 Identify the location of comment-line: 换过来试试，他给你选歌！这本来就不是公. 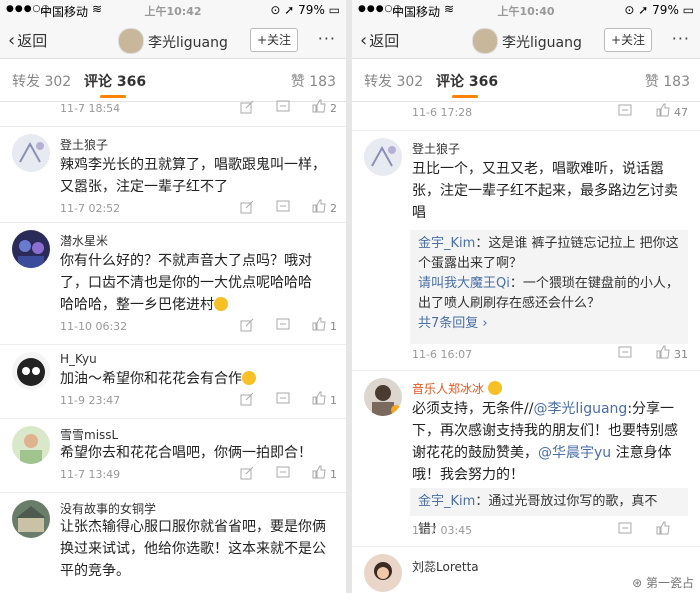
(193, 549).